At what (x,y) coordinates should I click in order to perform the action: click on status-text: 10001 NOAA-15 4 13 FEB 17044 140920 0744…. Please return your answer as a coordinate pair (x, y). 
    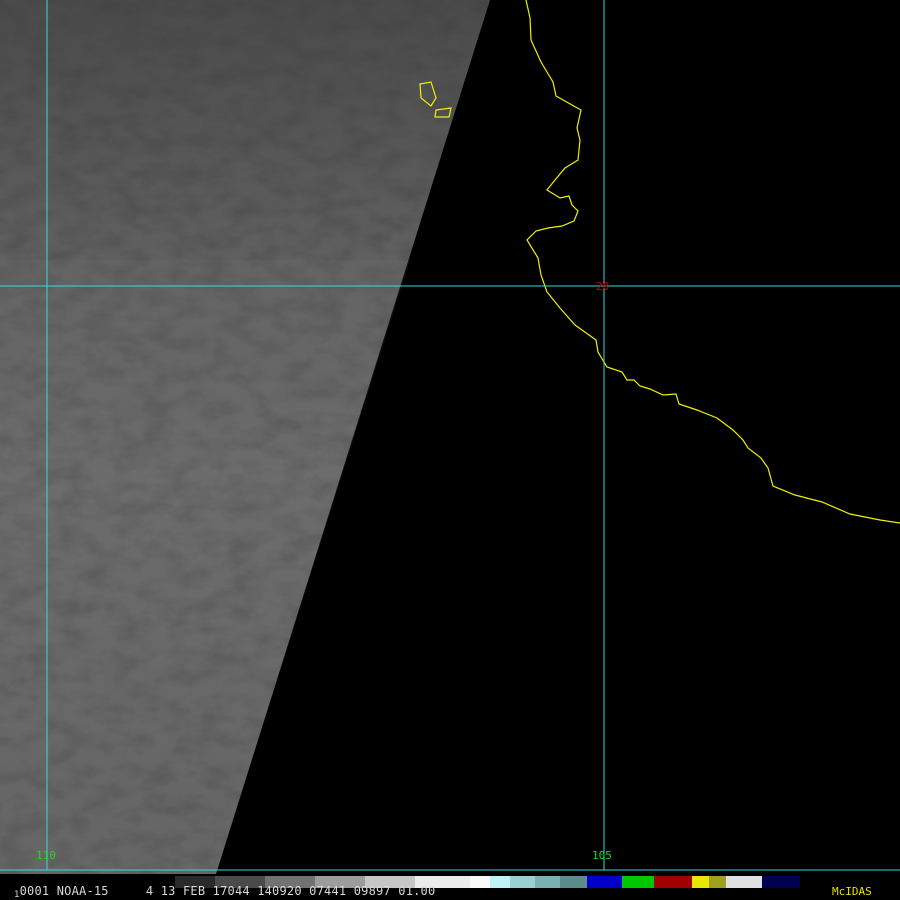
    Looking at the image, I should click on (224, 892).